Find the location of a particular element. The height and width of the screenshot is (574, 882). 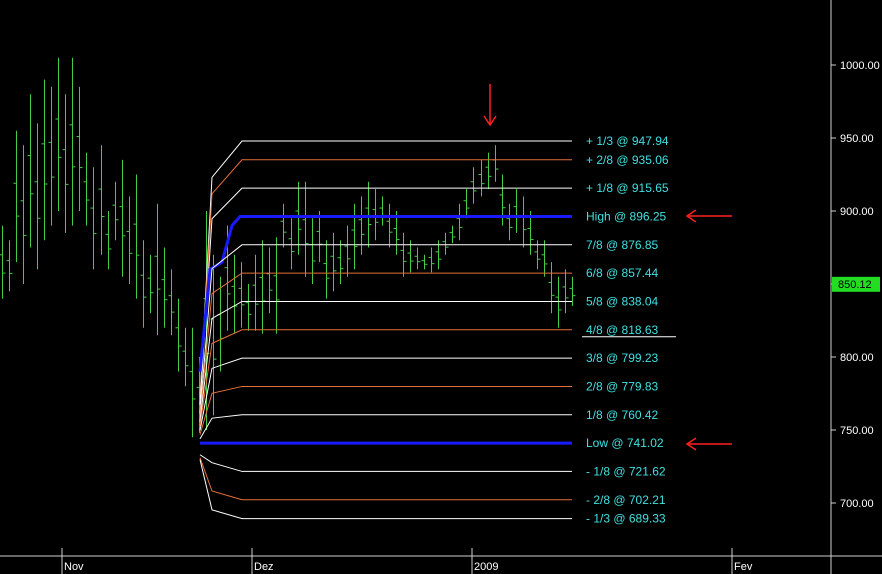

level-label: 5/8 @ 838.04 is located at coordinates (622, 301).